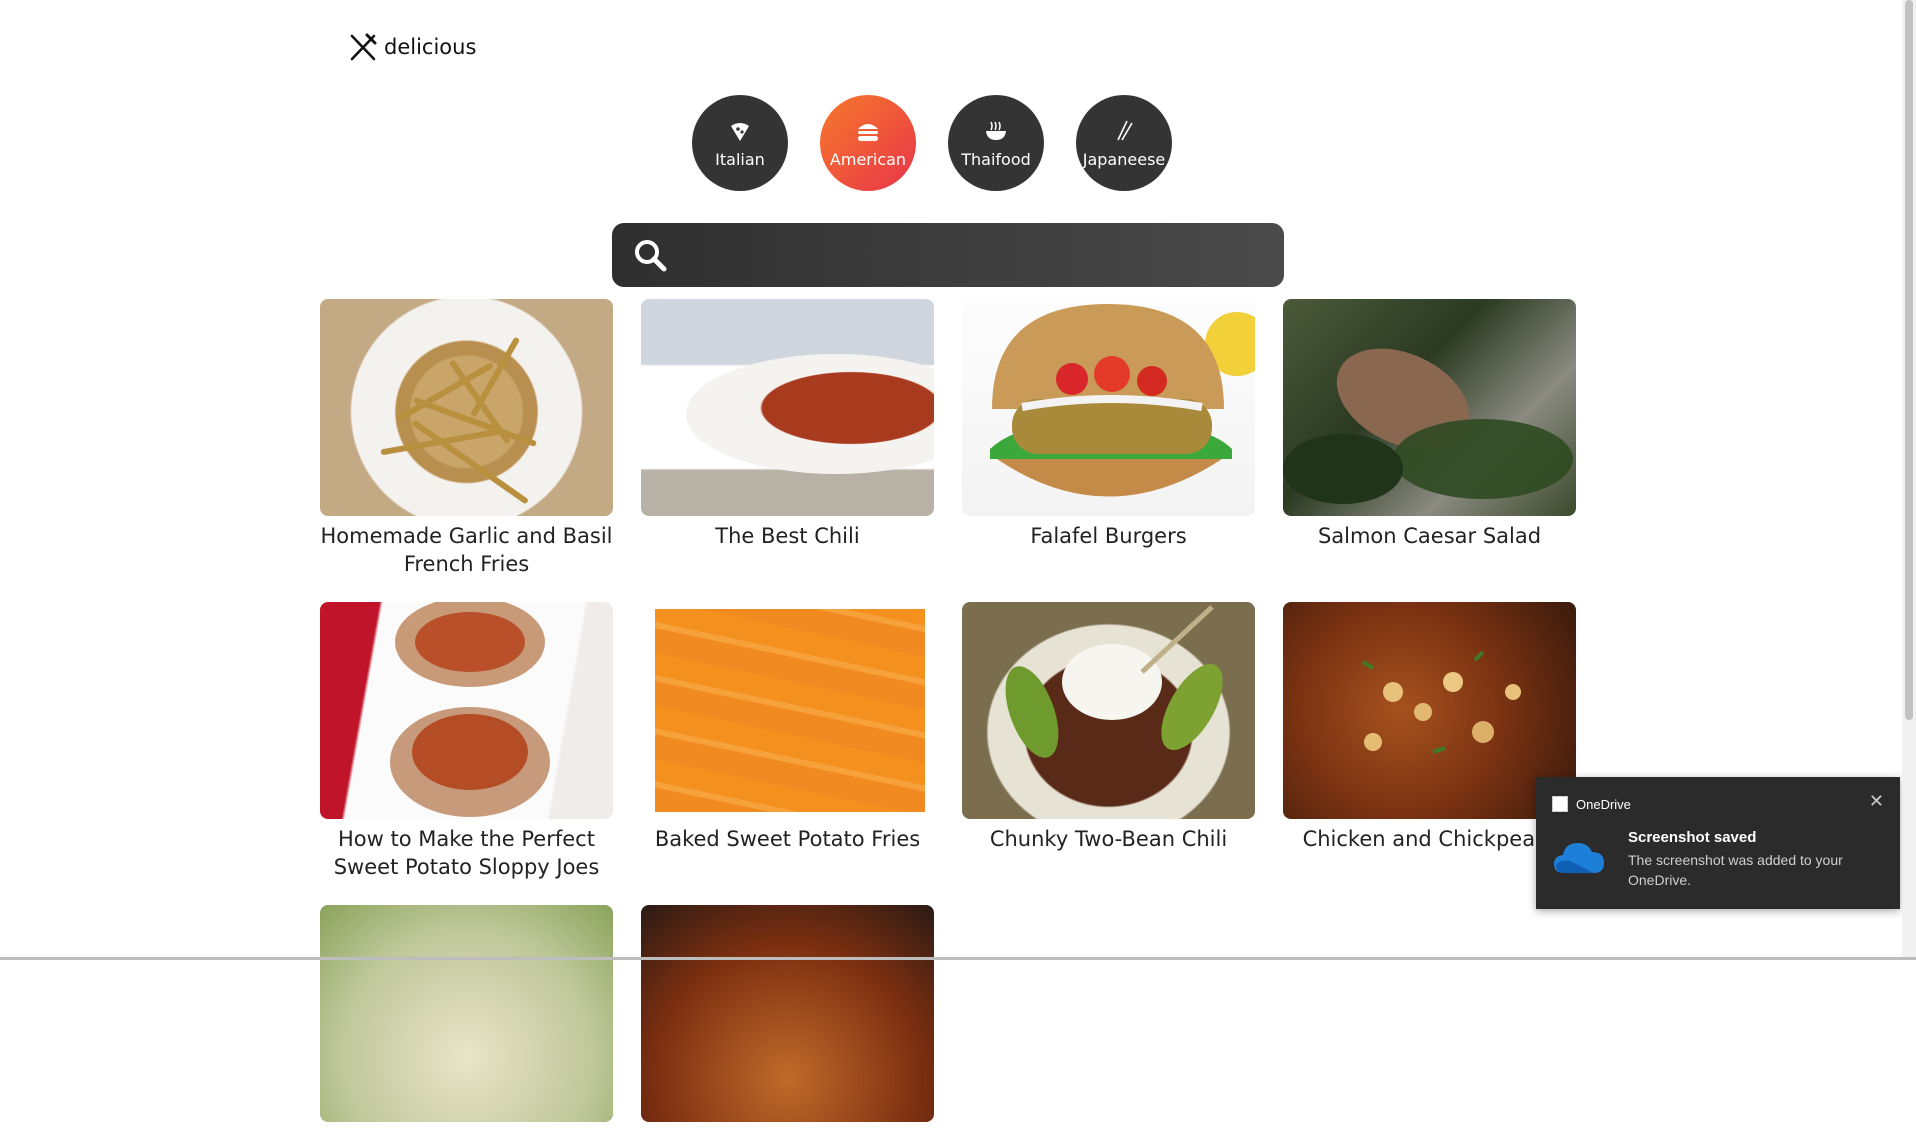 This screenshot has height=1128, width=1916. I want to click on chopsticks-icon, so click(1125, 130).